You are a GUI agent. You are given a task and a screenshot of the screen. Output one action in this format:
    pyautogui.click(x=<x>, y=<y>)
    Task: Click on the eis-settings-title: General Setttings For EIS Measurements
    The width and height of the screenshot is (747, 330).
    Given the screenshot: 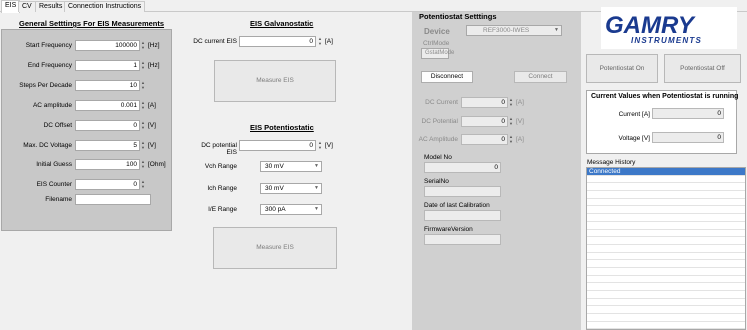 What is the action you would take?
    pyautogui.click(x=92, y=23)
    